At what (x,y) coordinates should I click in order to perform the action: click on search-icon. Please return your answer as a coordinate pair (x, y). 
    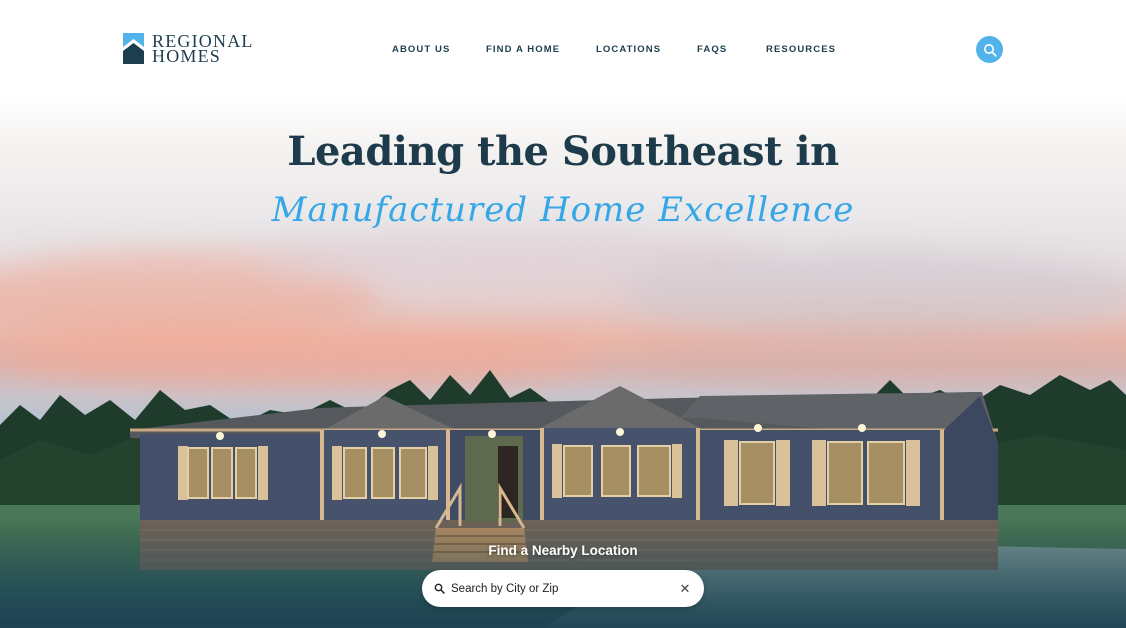
    Looking at the image, I should click on (990, 50).